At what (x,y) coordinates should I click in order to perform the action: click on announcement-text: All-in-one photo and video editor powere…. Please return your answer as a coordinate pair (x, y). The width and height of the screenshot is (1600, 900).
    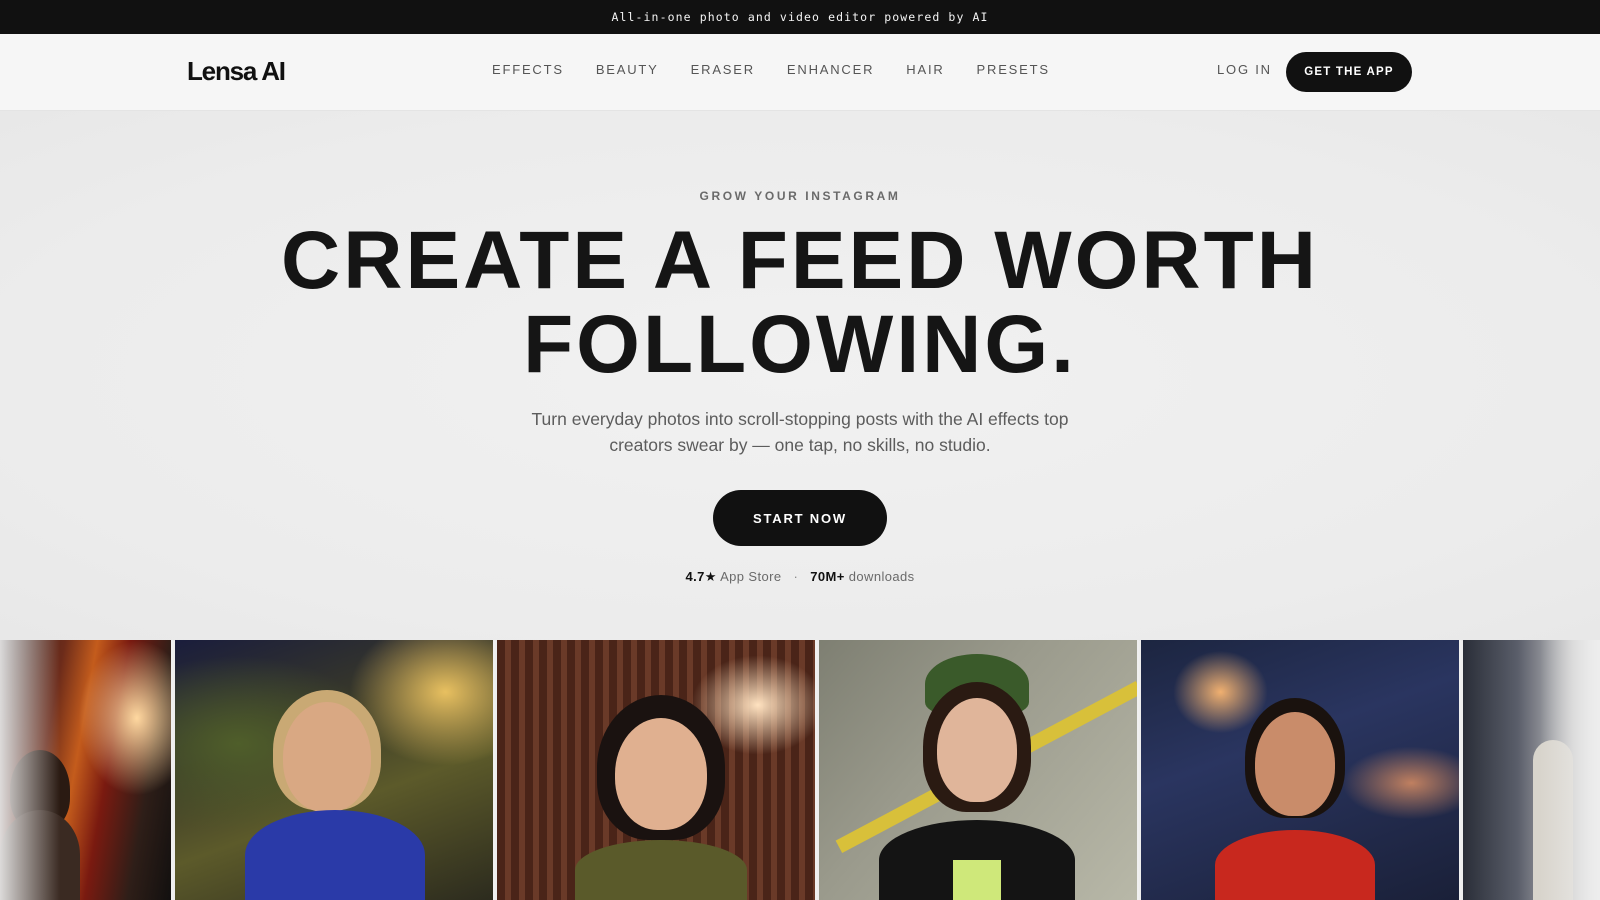
    Looking at the image, I should click on (800, 17).